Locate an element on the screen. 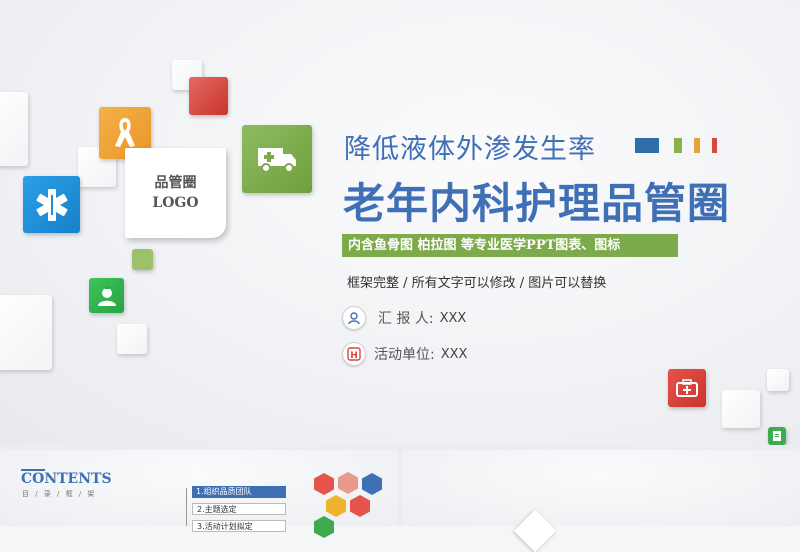 The height and width of the screenshot is (552, 800). slide-subtitle: 降低液体外渗发生率 is located at coordinates (470, 149).